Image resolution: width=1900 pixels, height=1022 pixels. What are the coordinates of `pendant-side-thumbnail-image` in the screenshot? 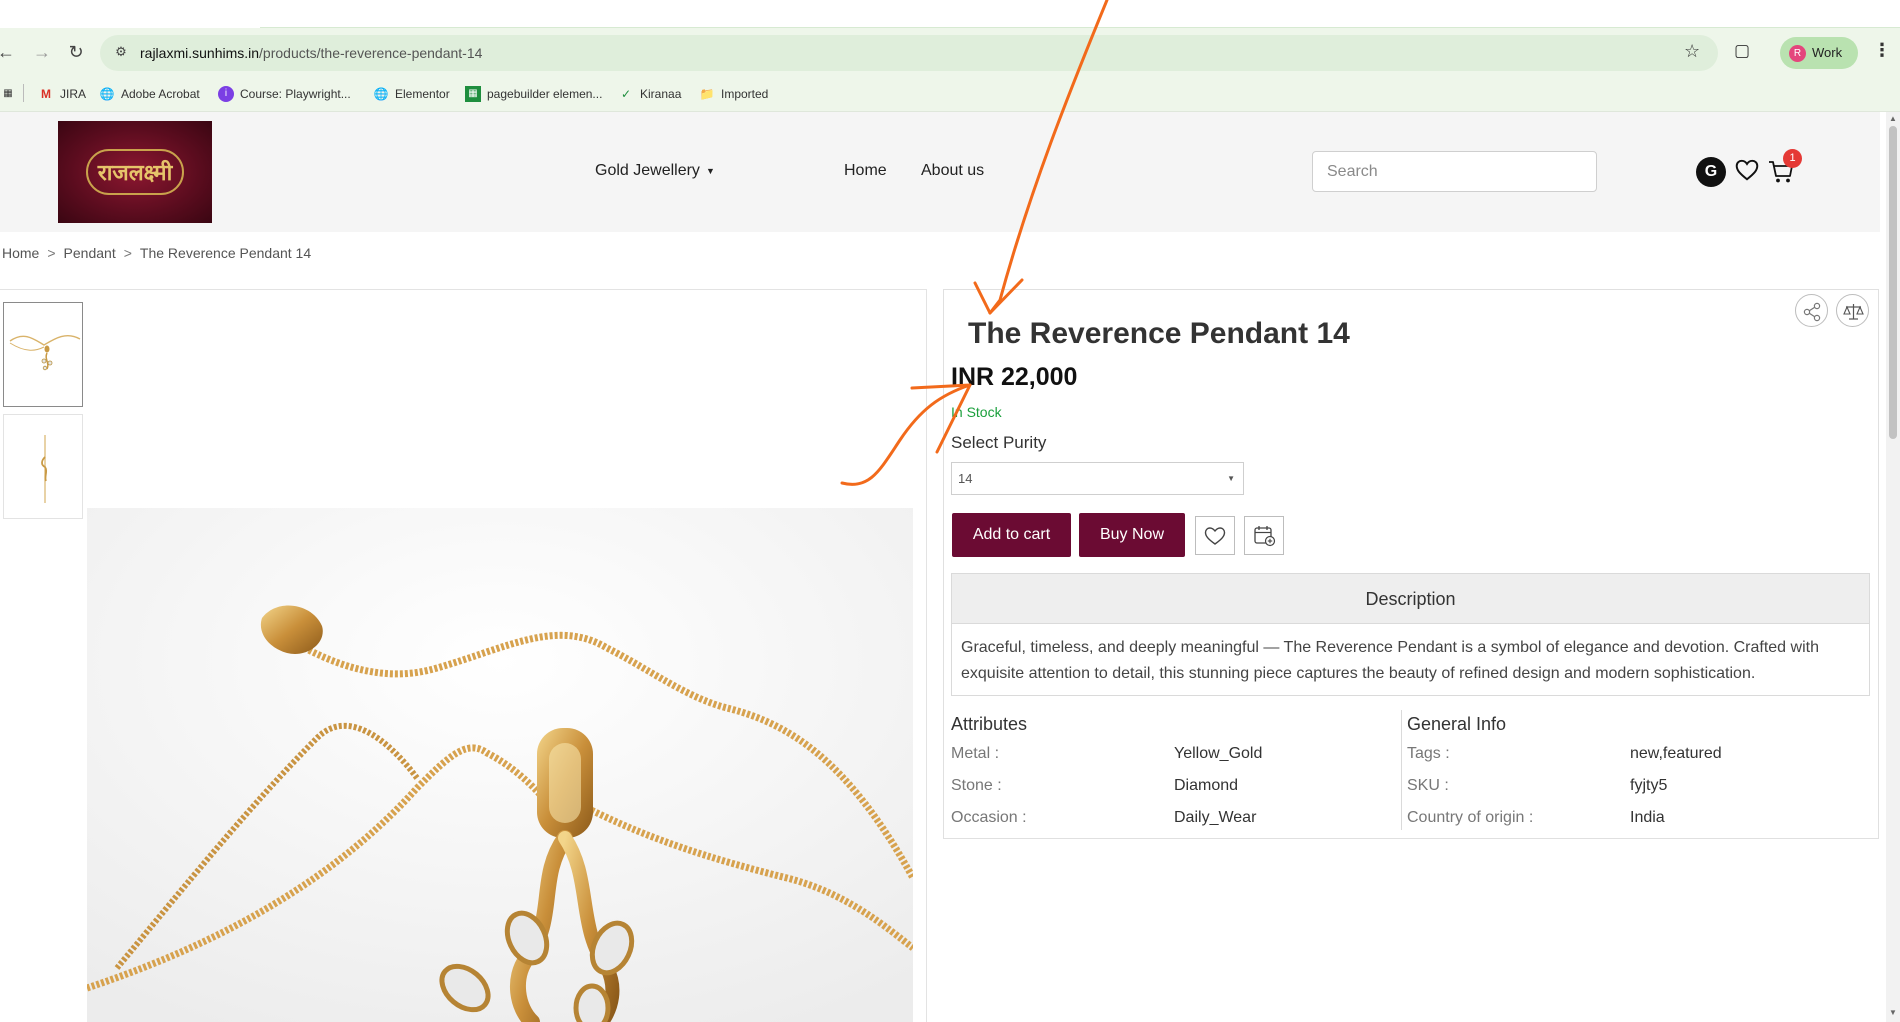 It's located at (44, 469).